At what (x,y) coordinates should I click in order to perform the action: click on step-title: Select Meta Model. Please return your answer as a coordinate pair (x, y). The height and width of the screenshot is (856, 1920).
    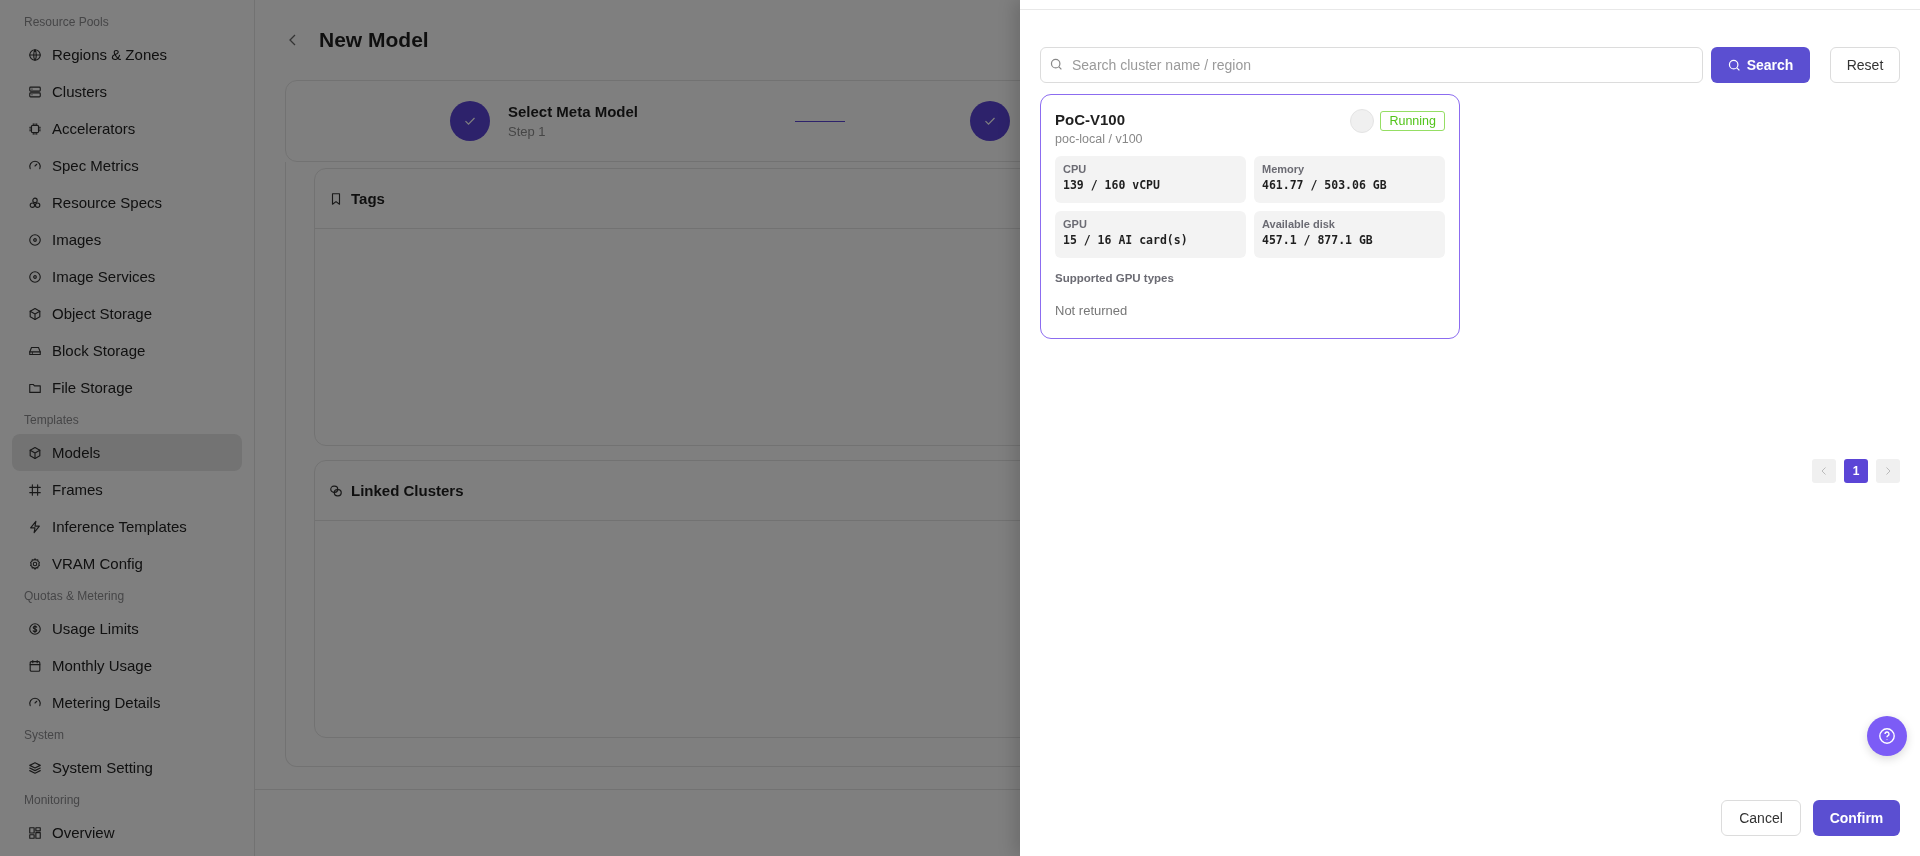
    Looking at the image, I should click on (573, 111).